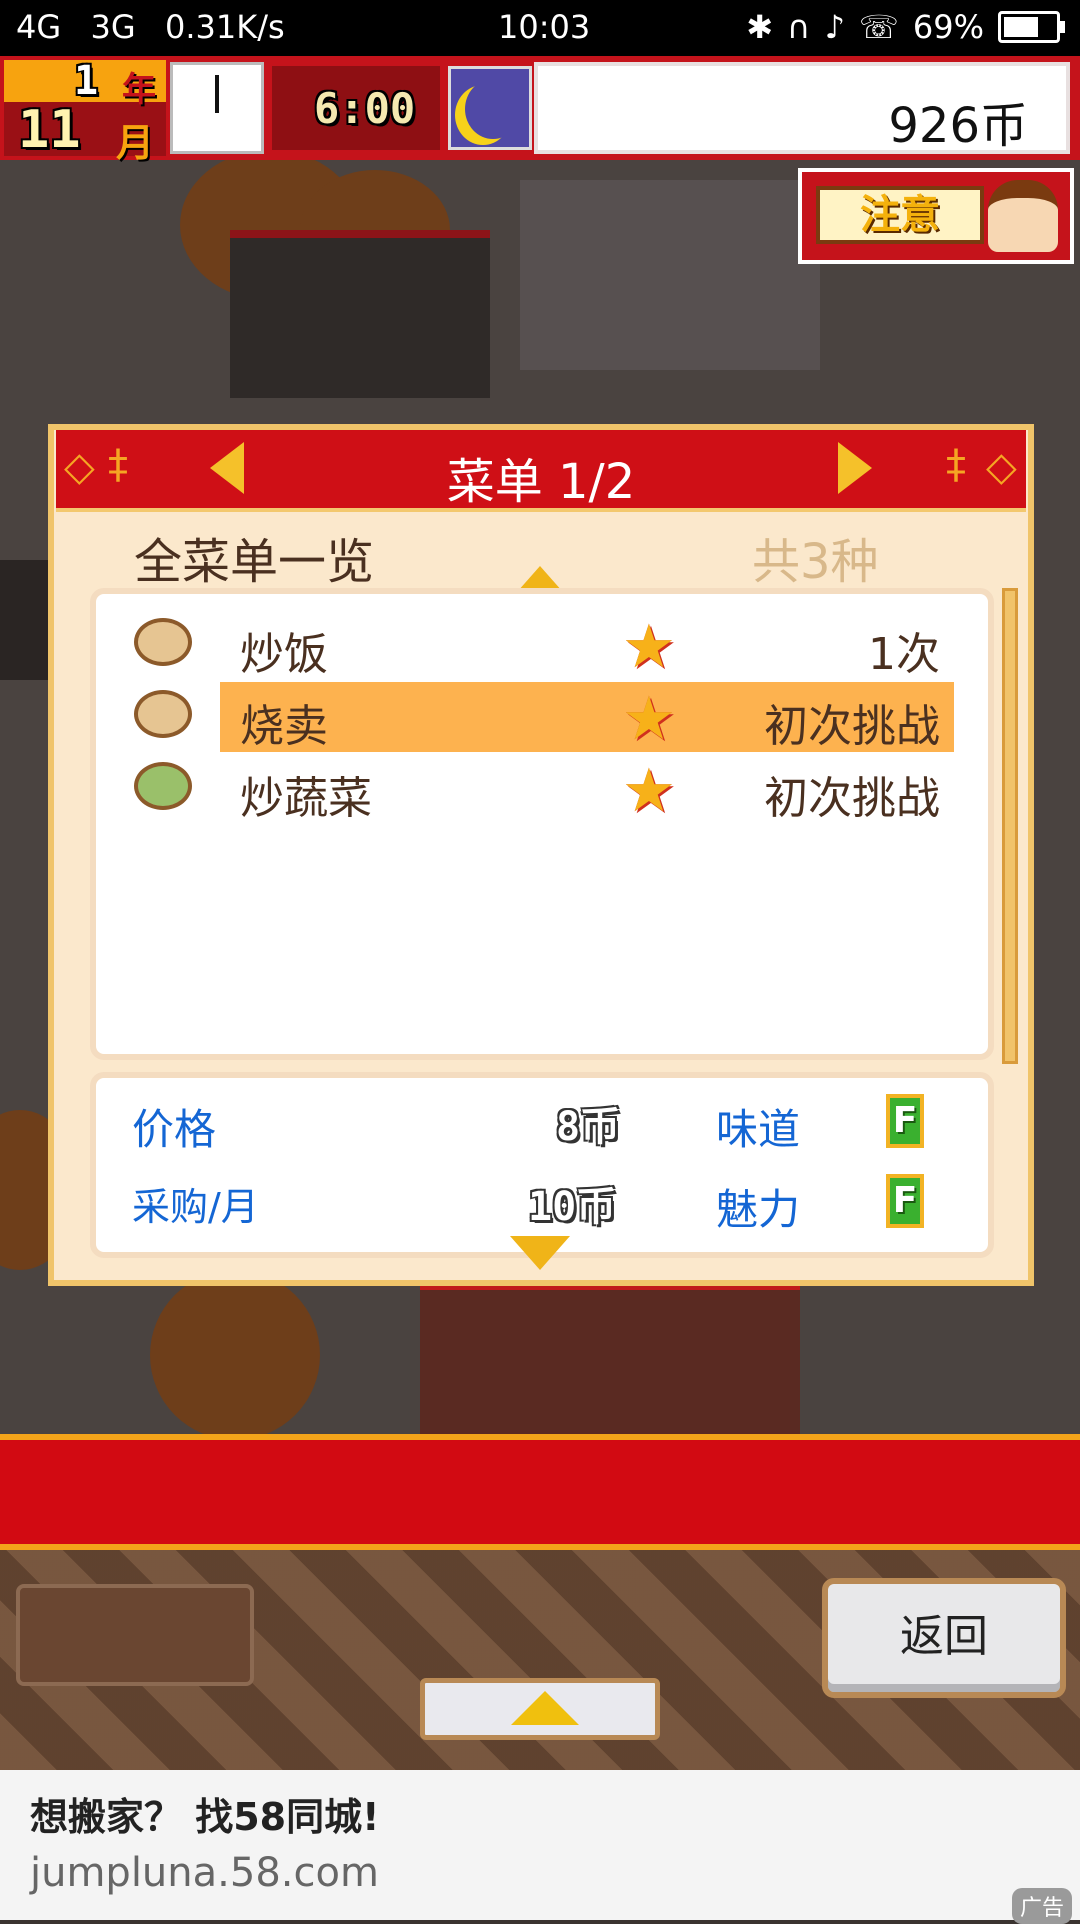  I want to click on ornament-icon: ◇, so click(1001, 467).